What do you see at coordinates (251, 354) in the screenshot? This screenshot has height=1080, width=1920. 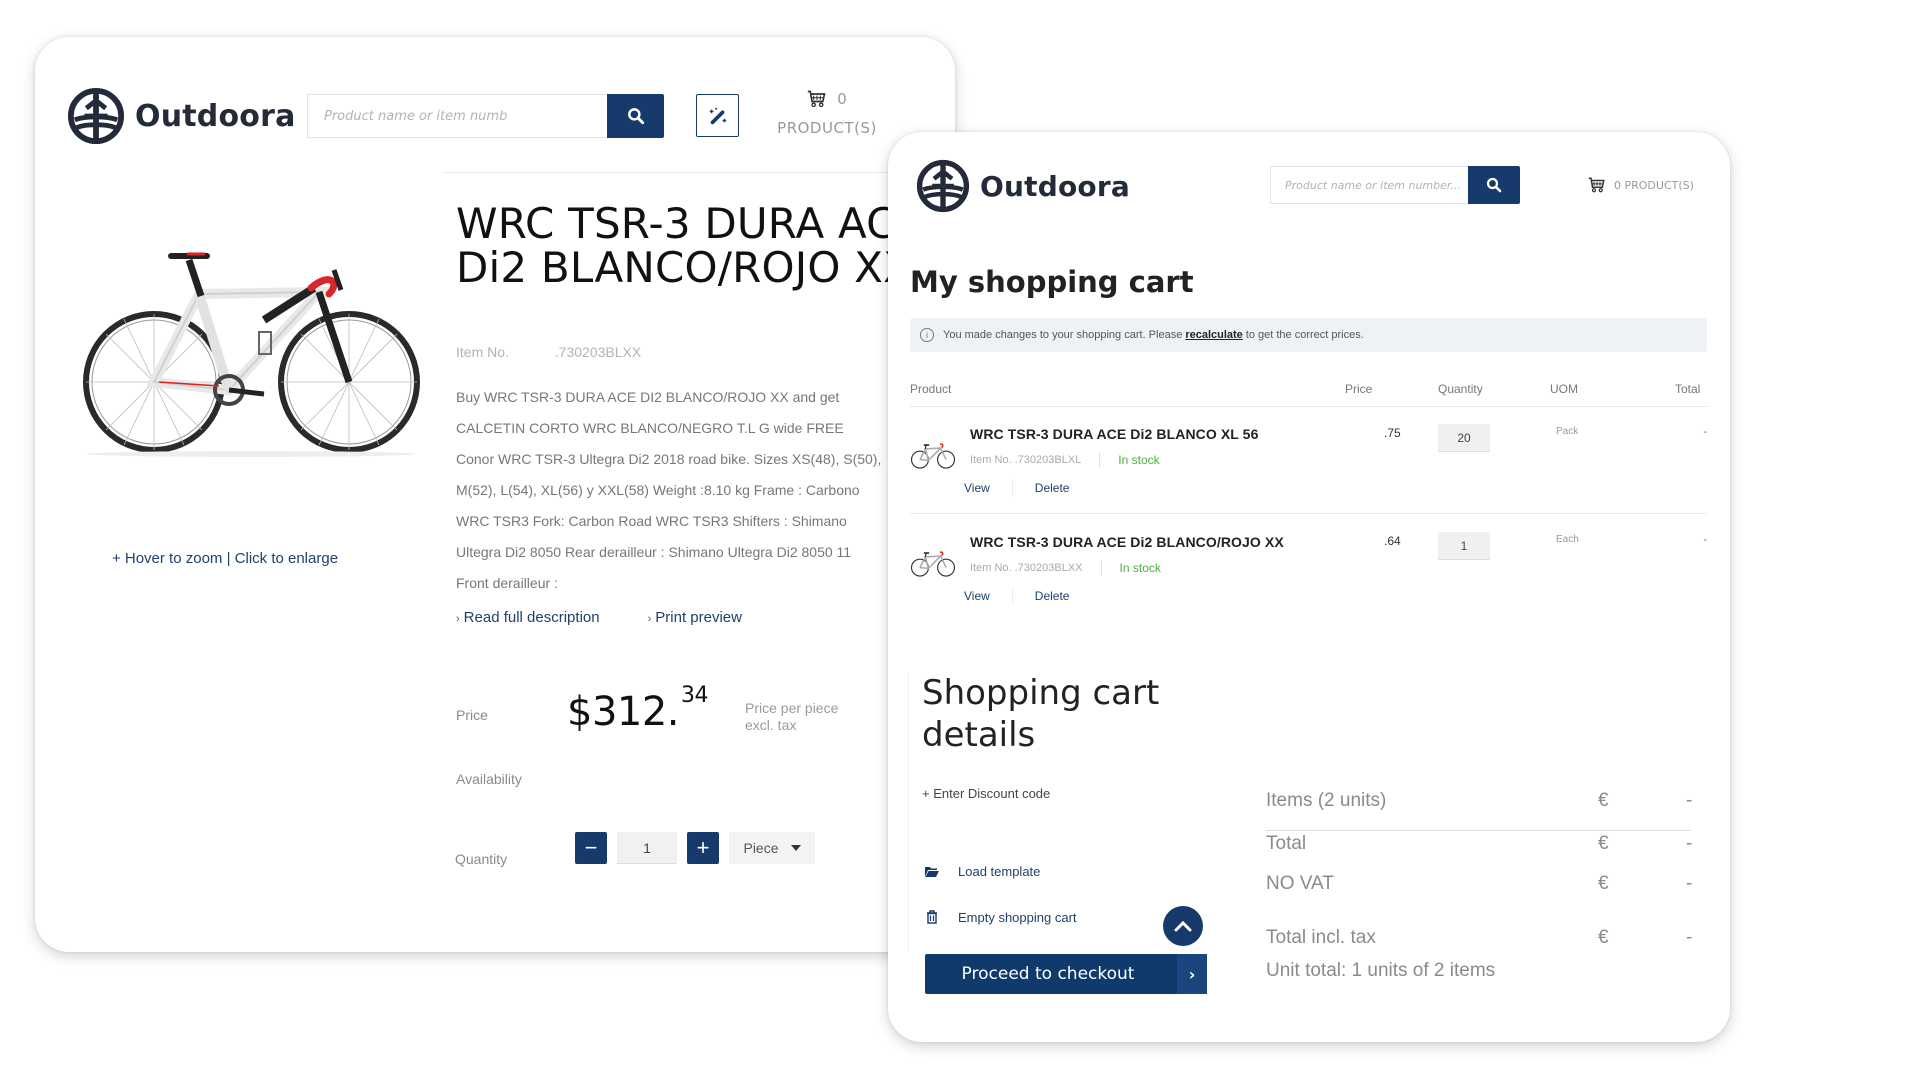 I see `bike-icon` at bounding box center [251, 354].